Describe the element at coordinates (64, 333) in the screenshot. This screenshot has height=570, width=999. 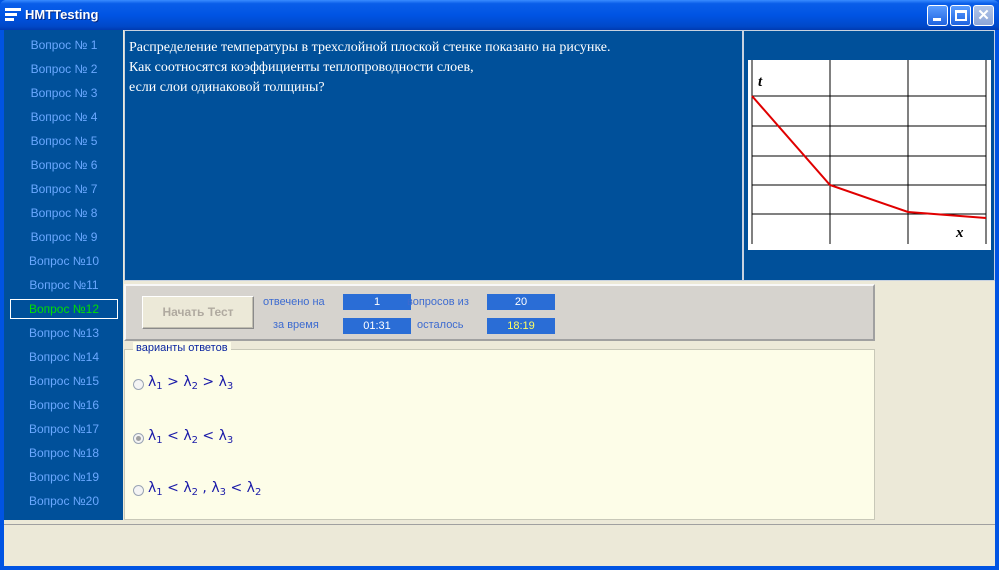
I see `question-nav-item: Вопрос №13` at that location.